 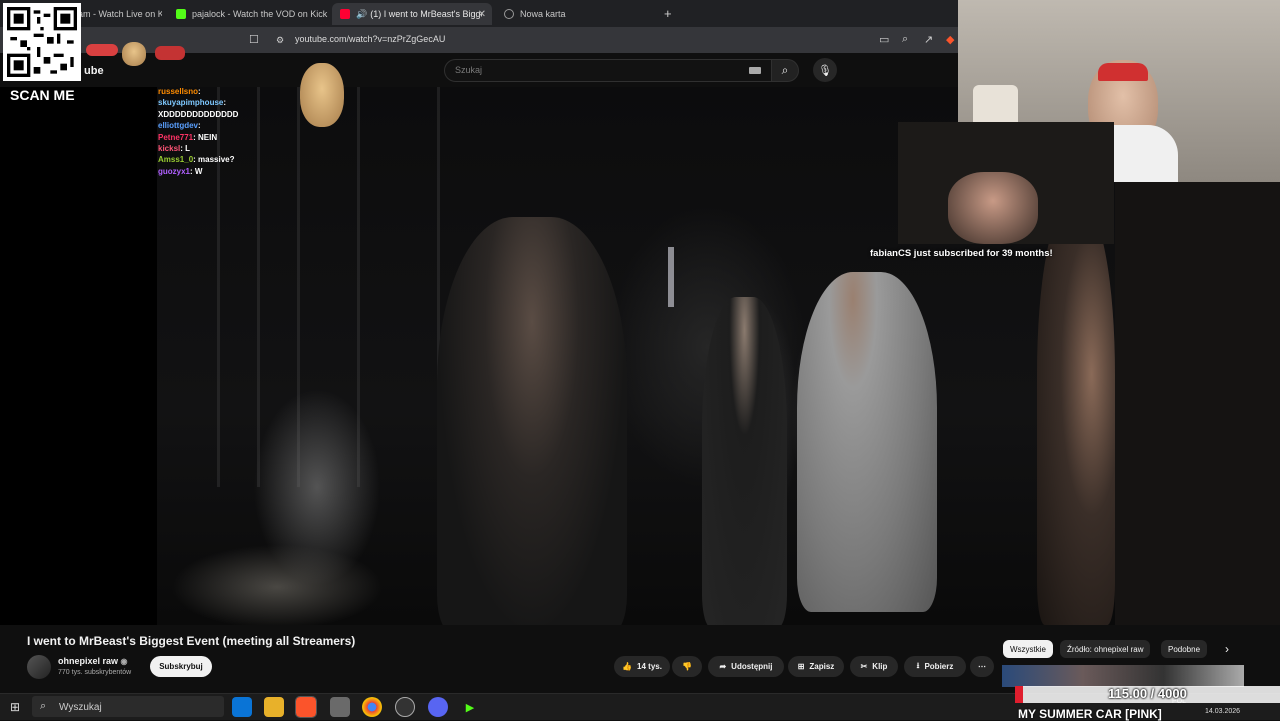 I want to click on scan-me-label: SCAN ME, so click(x=42, y=95).